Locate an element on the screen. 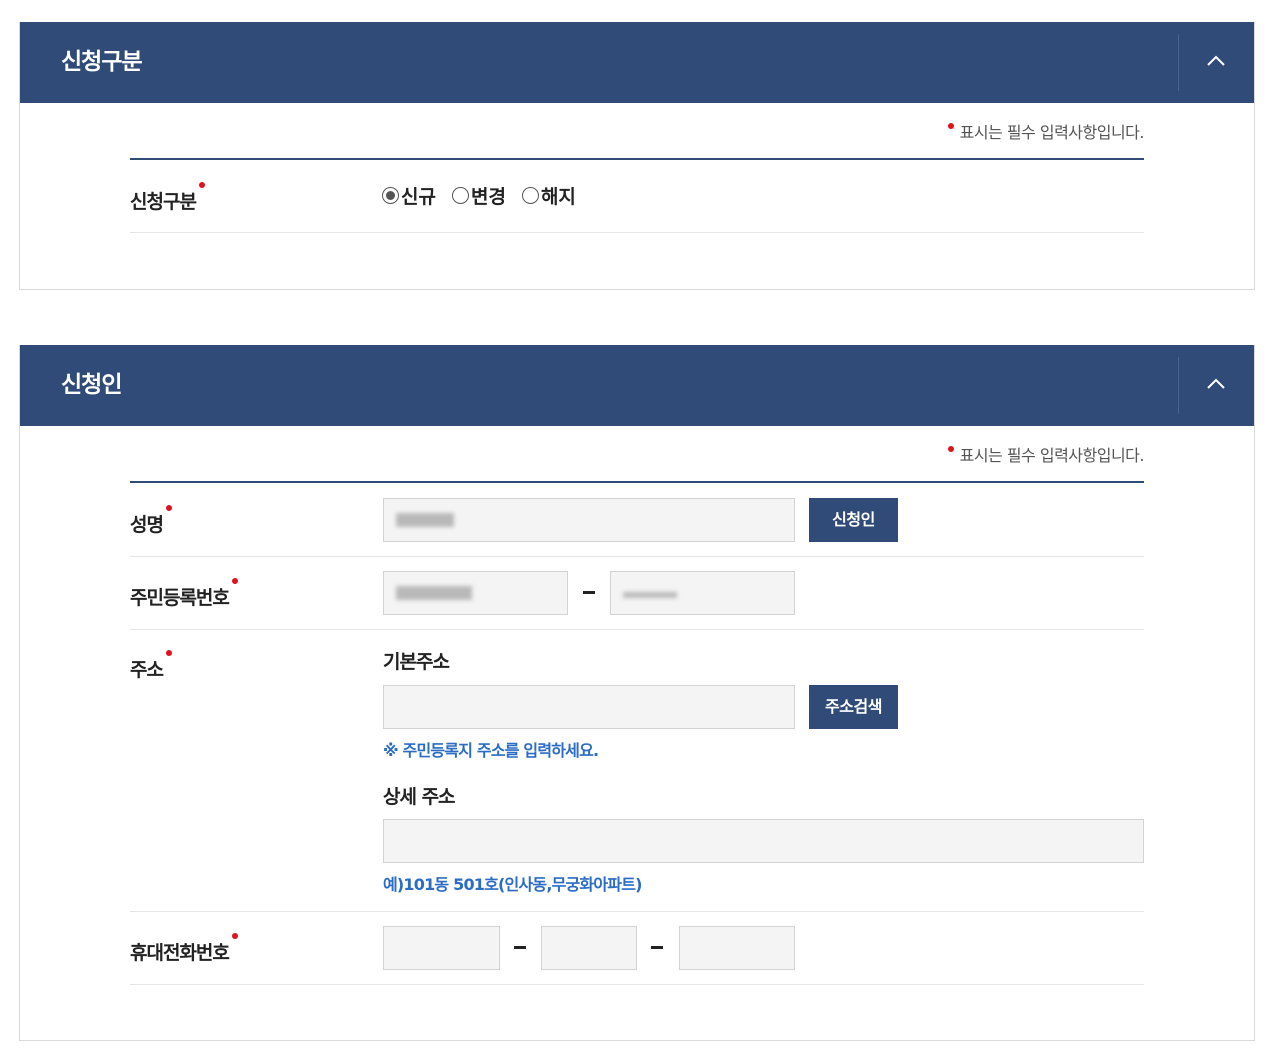 The image size is (1280, 1061). detail-address-hint: 예)101동 501호(인사동,무궁화아파트) is located at coordinates (512, 884).